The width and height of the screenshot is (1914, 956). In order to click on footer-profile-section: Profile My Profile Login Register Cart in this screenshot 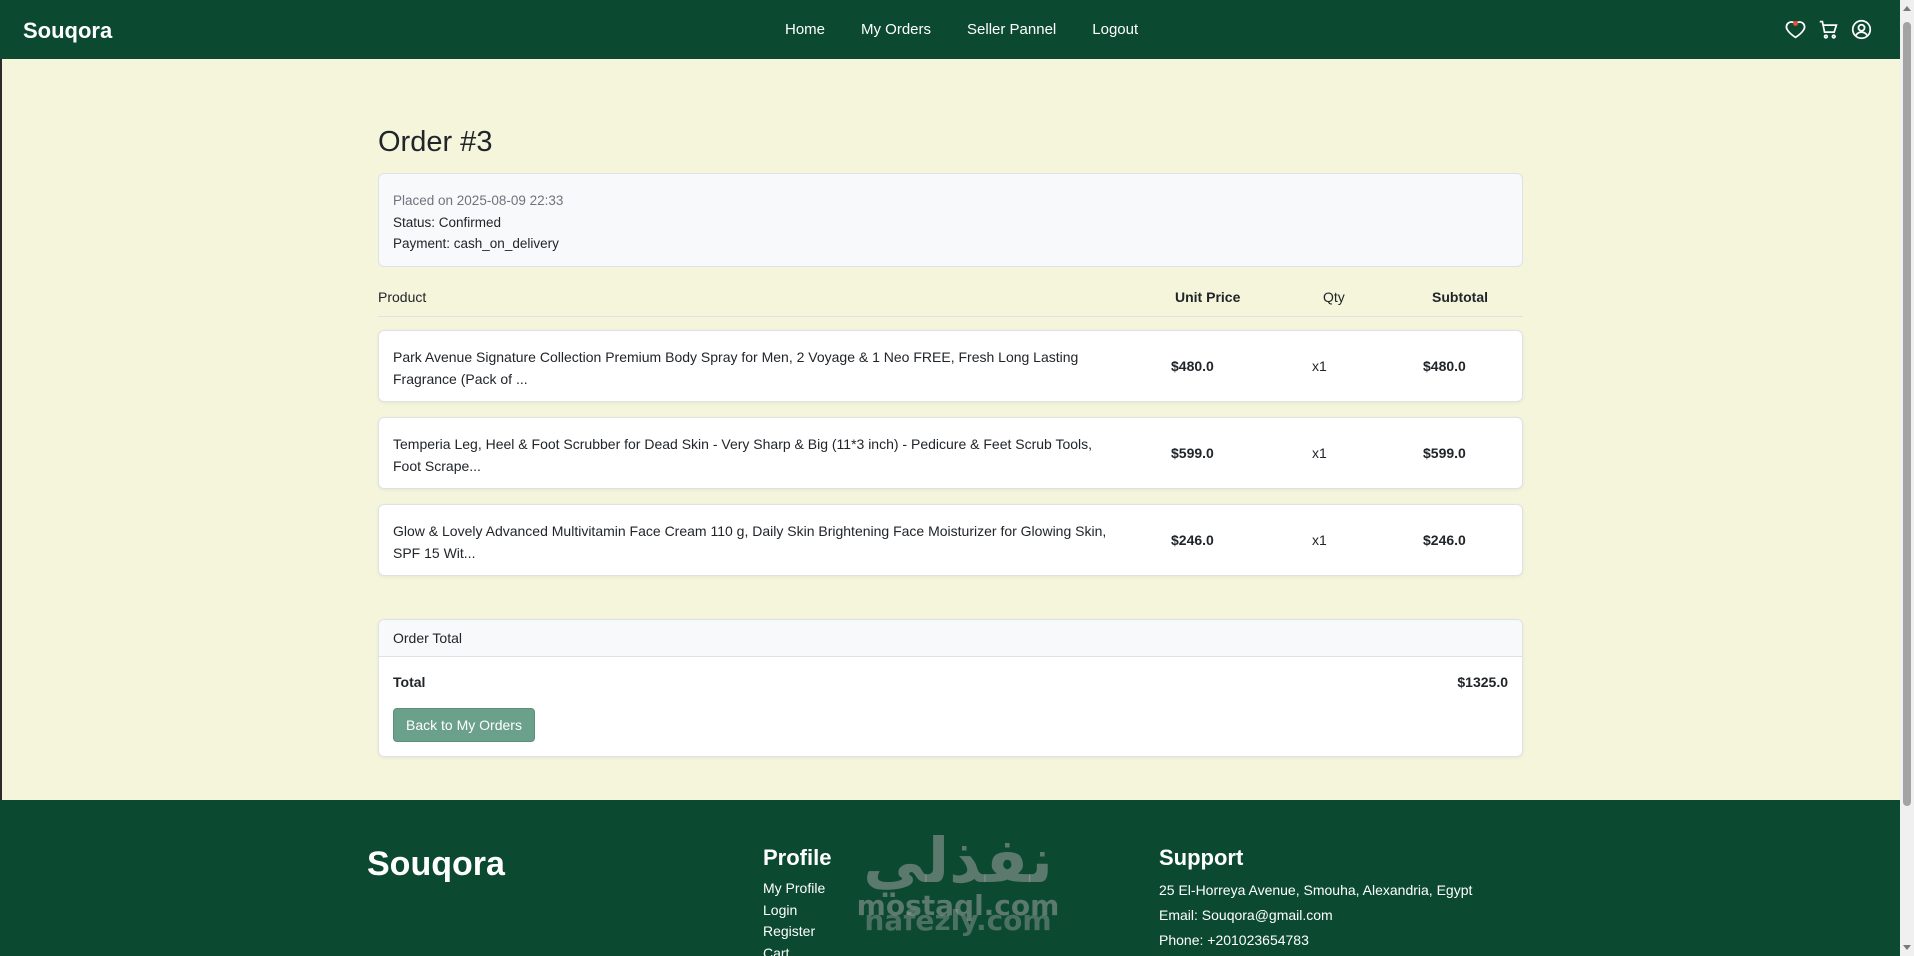, I will do `click(797, 900)`.